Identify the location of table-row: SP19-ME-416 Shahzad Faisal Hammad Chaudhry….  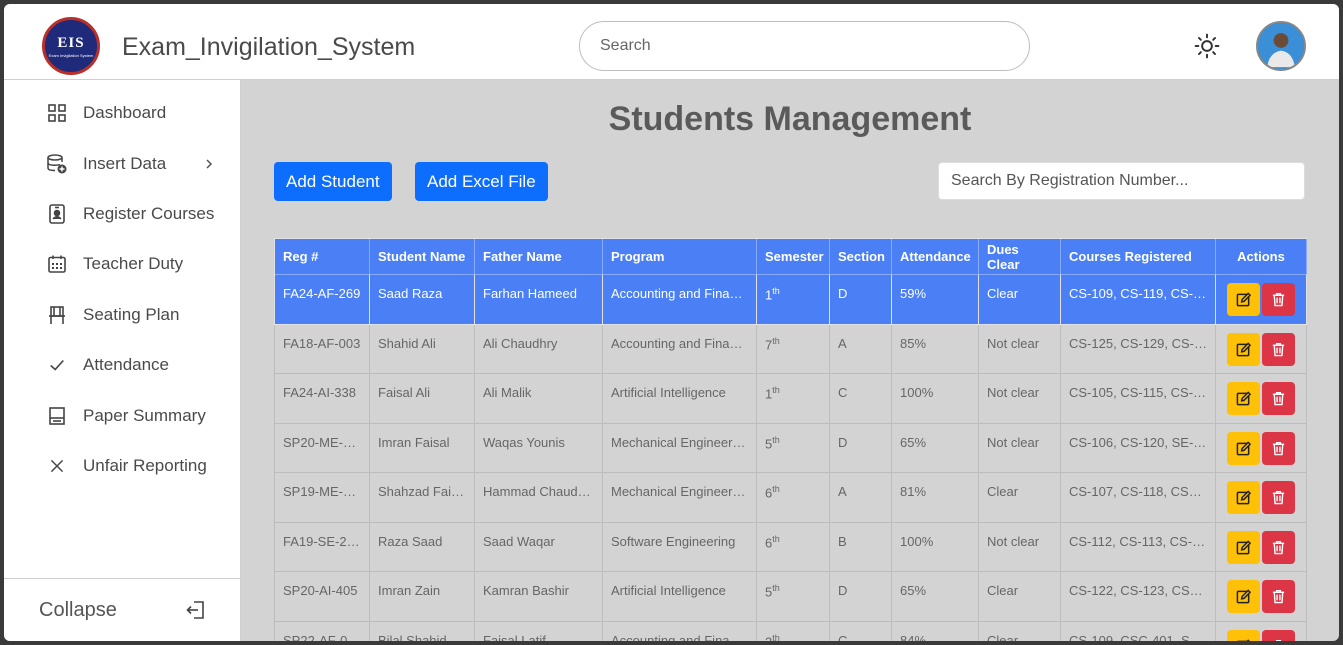
(790, 497).